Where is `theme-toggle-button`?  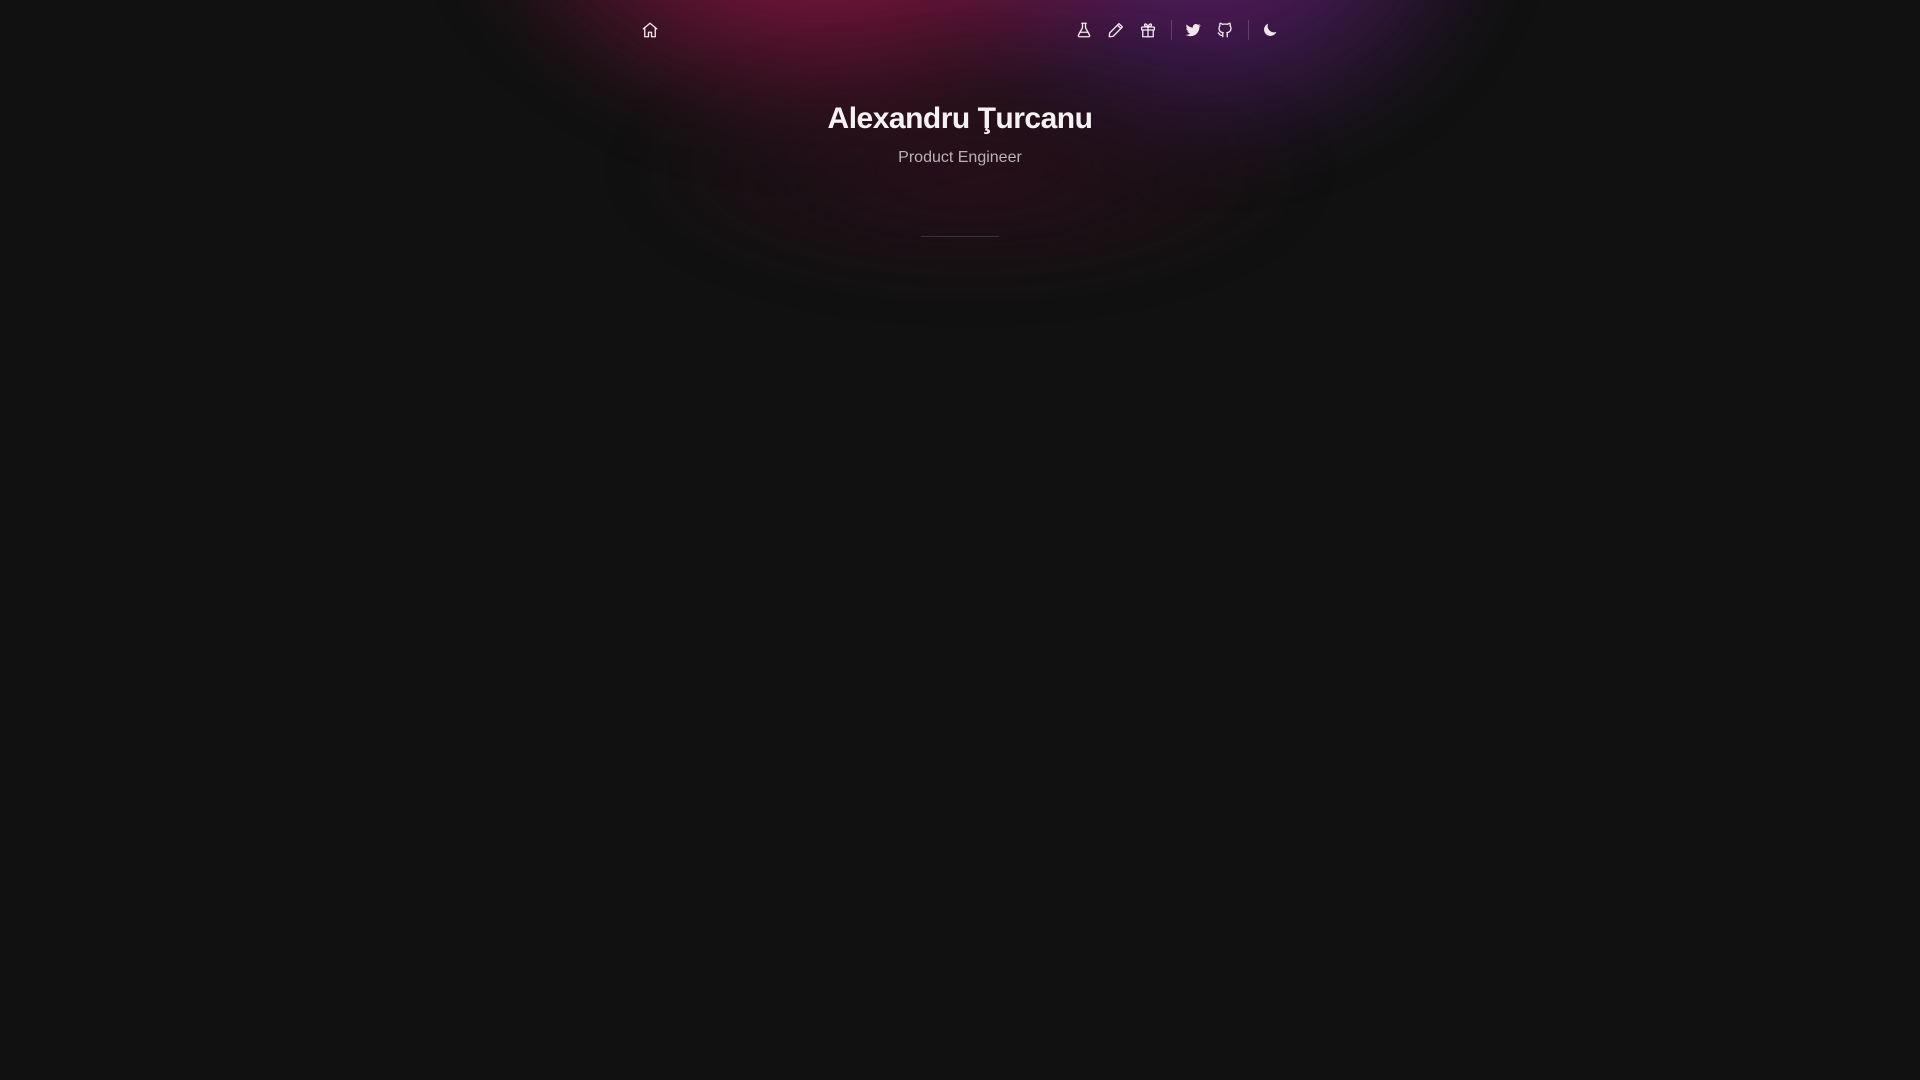
theme-toggle-button is located at coordinates (1270, 30).